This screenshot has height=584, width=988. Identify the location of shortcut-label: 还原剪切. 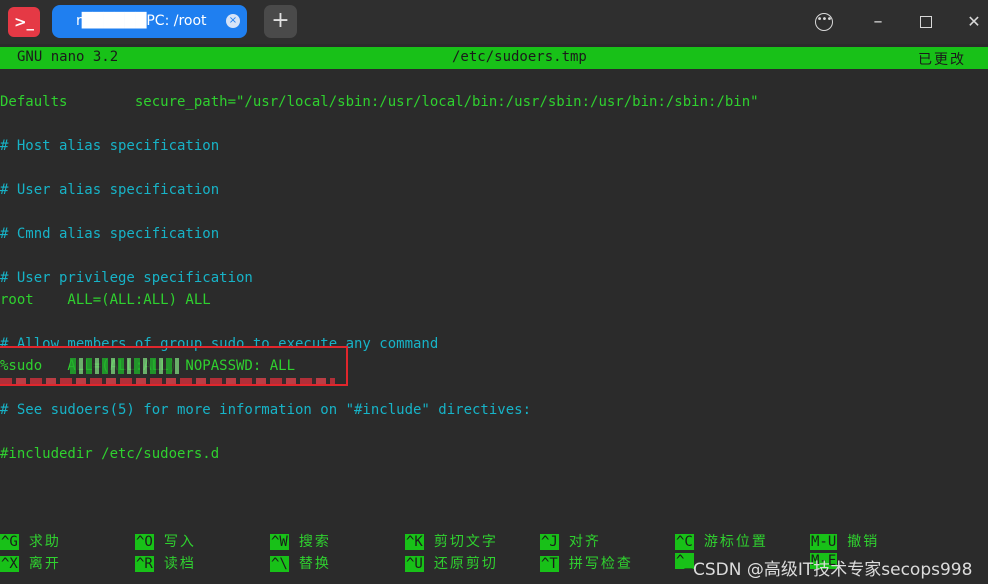
(465, 564).